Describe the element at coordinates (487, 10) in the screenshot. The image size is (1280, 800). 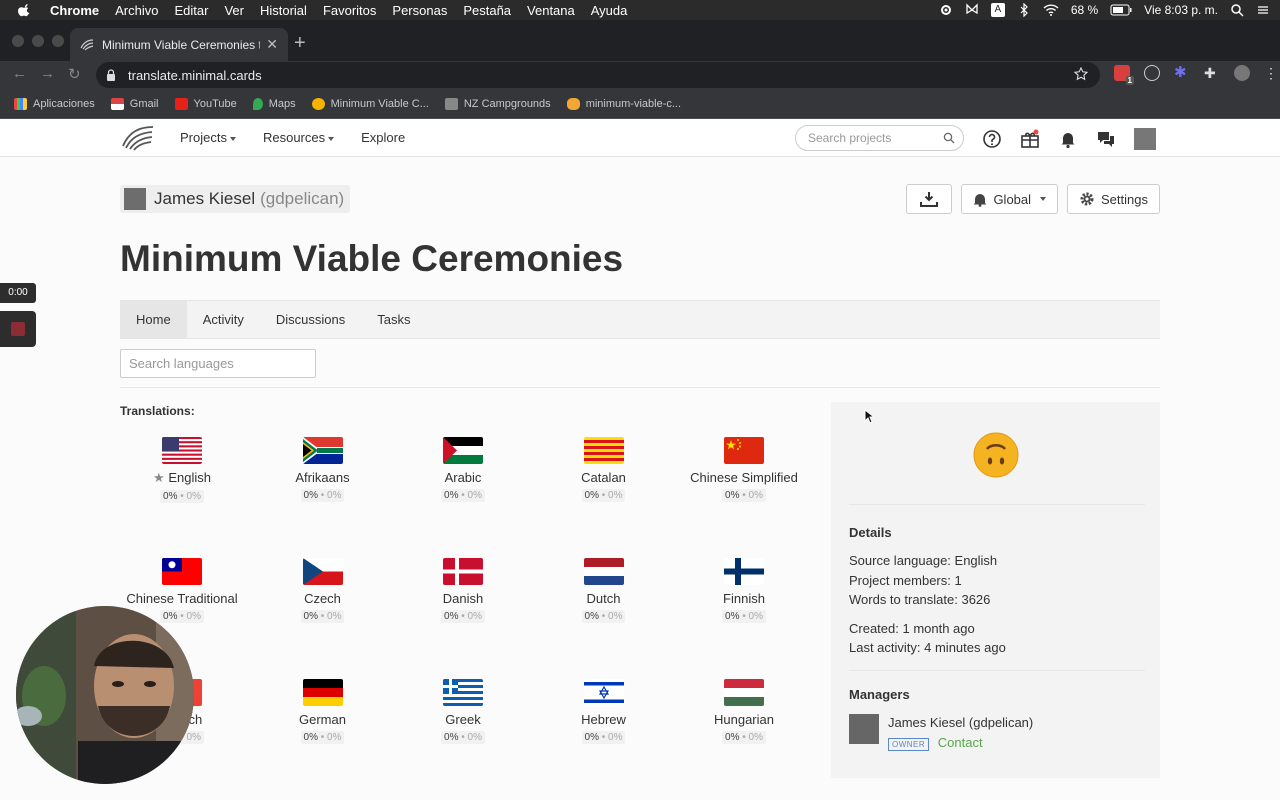
I see `menu-pestana: Pestaña` at that location.